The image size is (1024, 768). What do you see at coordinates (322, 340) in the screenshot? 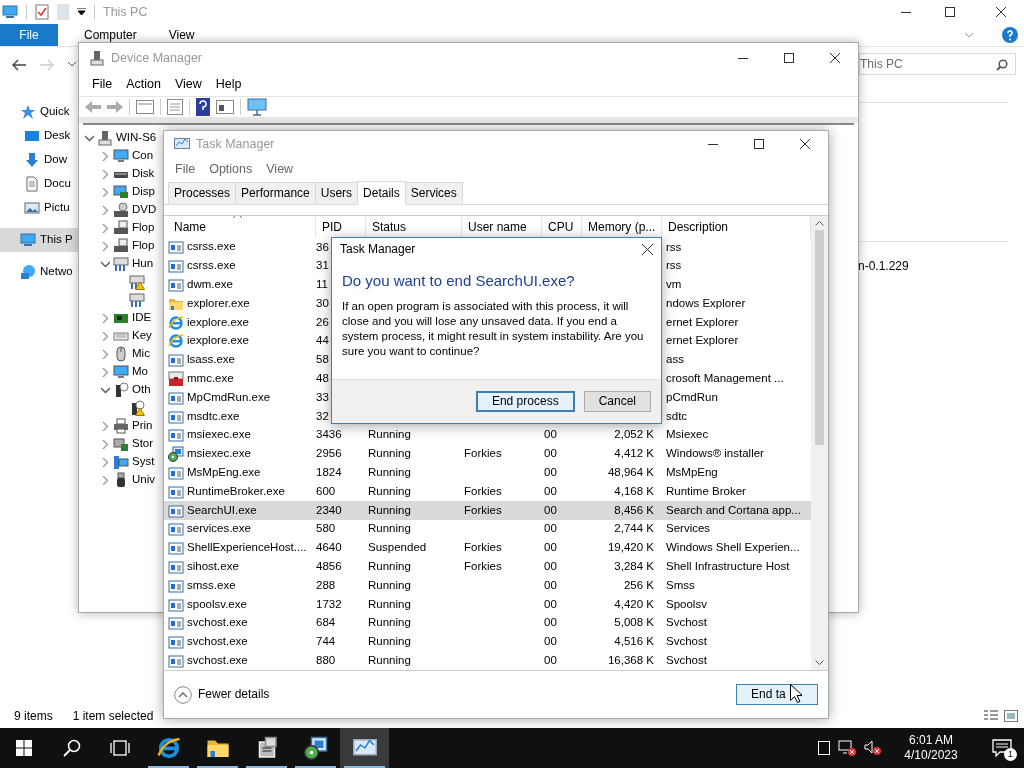
I see `table-cell: 44` at bounding box center [322, 340].